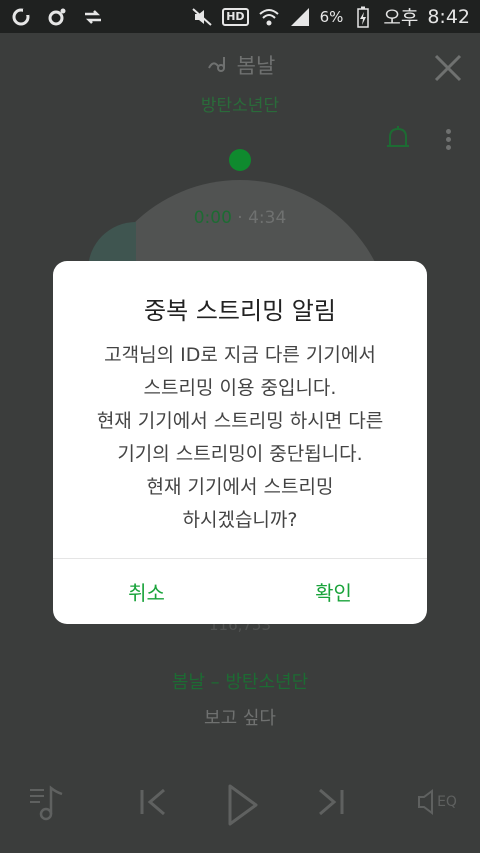 The width and height of the screenshot is (480, 853). I want to click on song-header: 봄날, so click(240, 65).